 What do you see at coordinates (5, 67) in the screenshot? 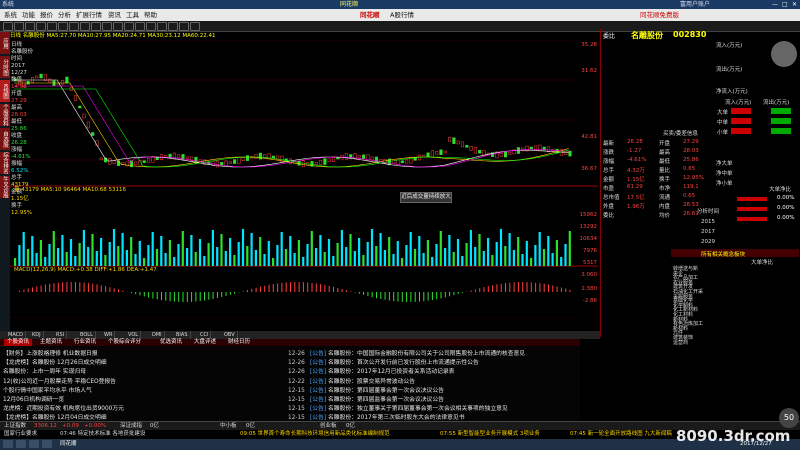
I see `left-tab-timeline: 分时图` at bounding box center [5, 67].